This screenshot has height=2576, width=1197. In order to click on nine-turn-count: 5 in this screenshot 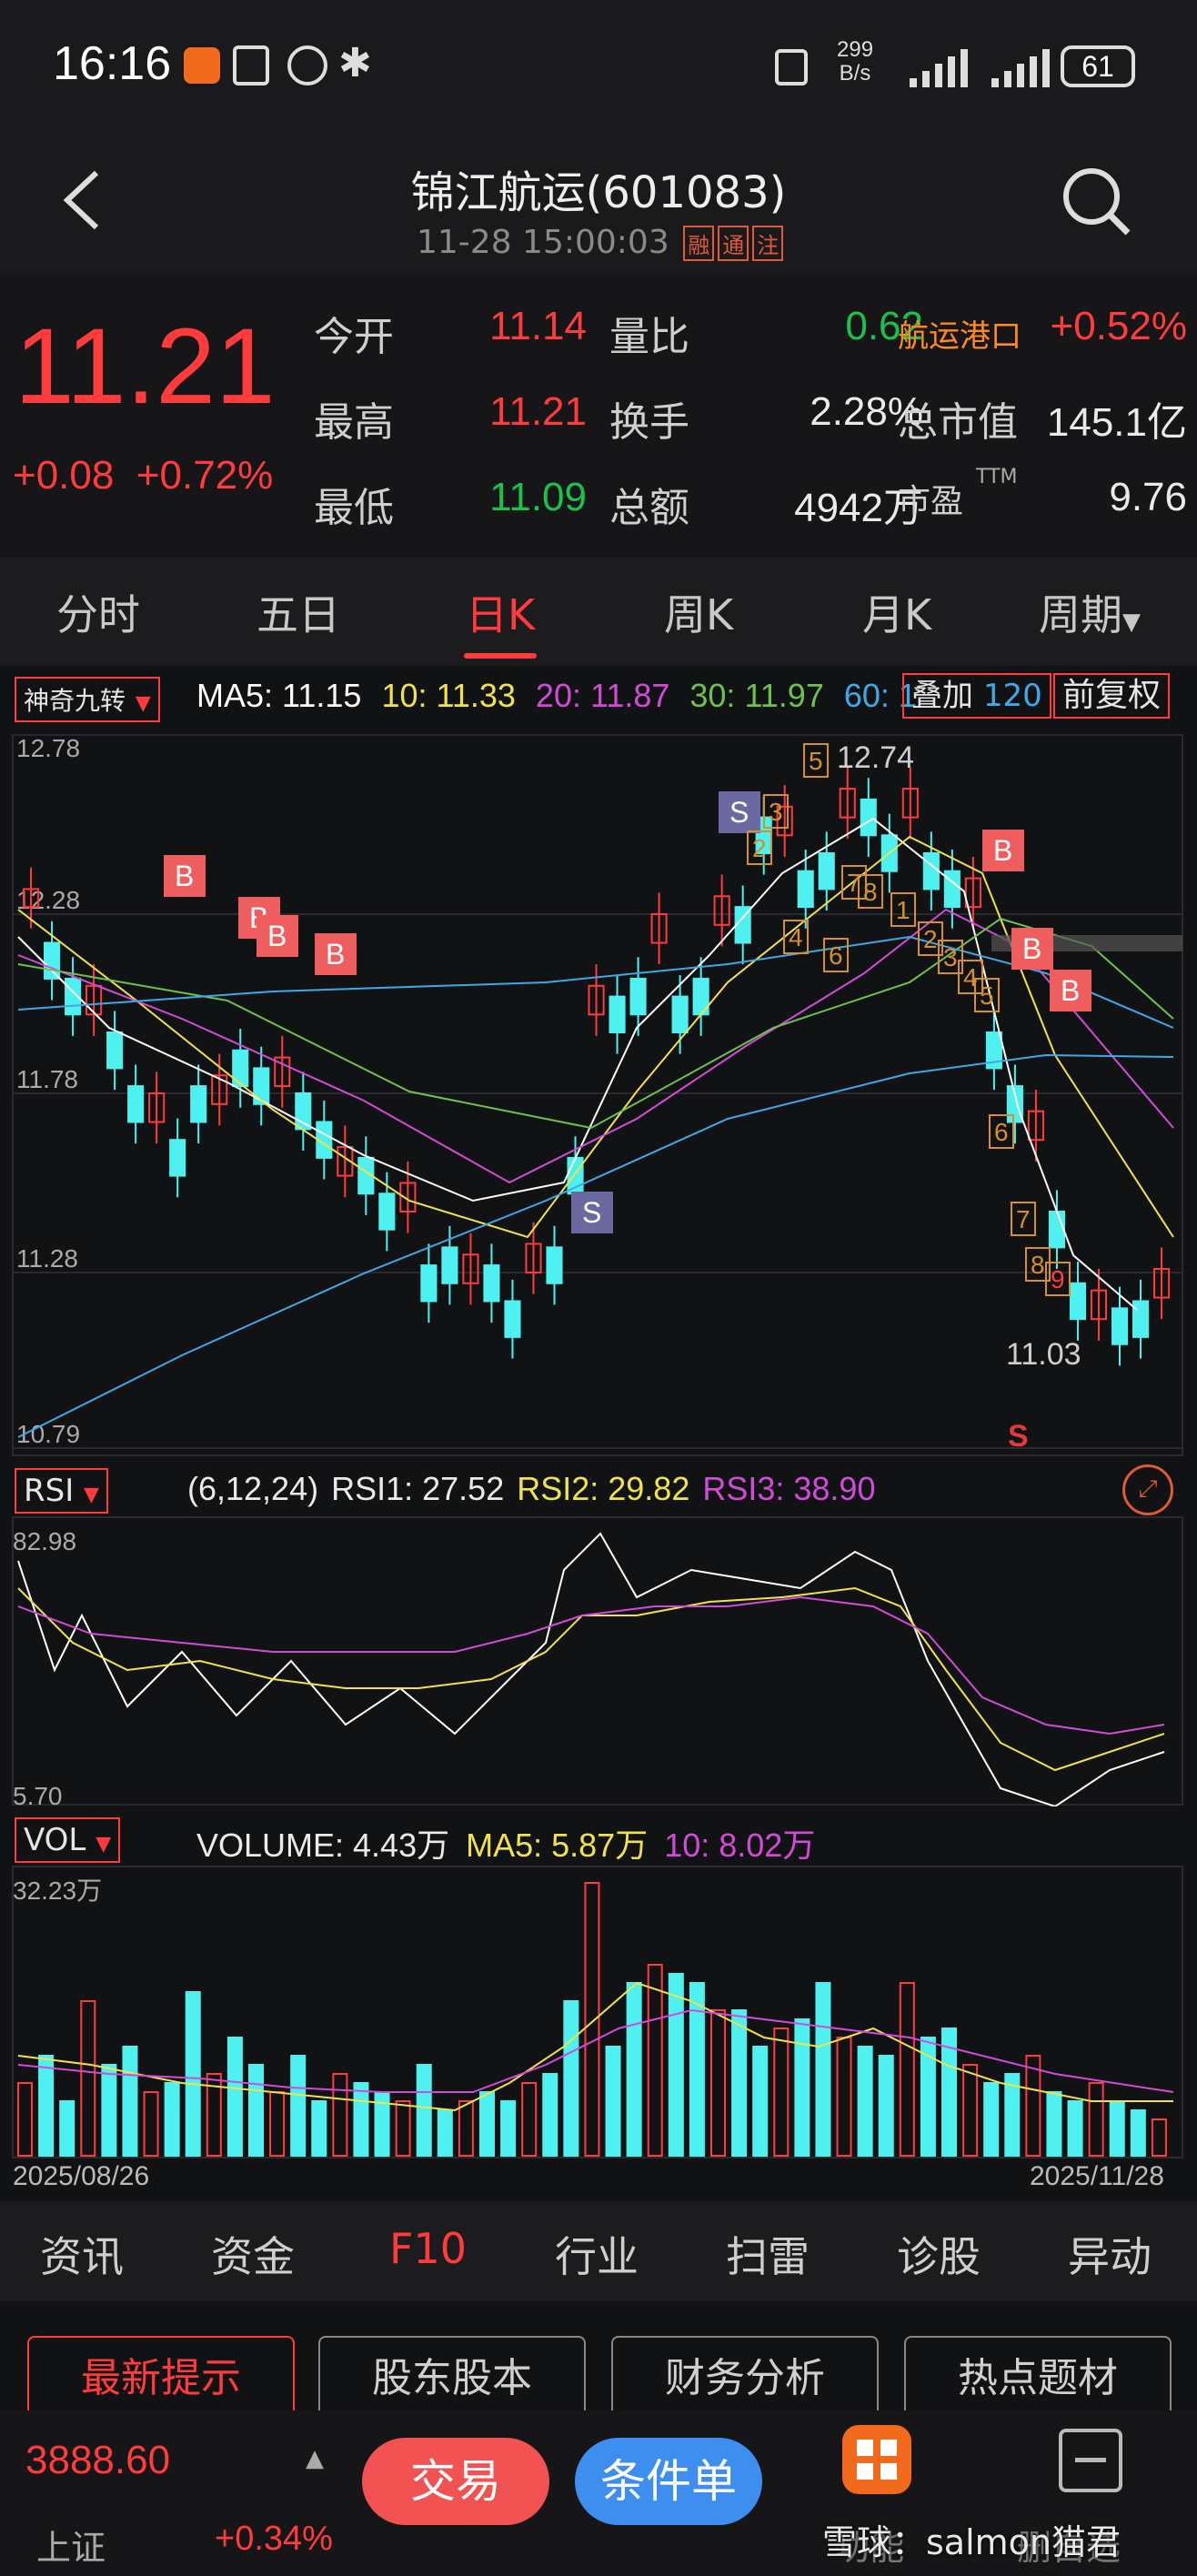, I will do `click(987, 995)`.